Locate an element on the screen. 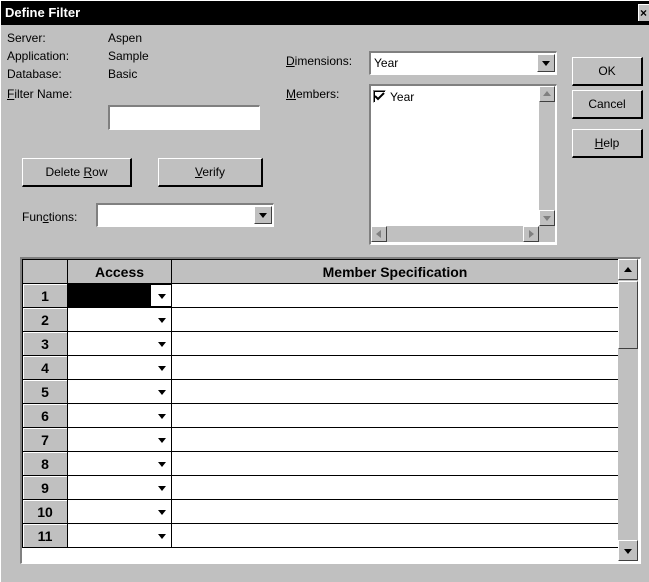 The width and height of the screenshot is (649, 582). row-number: 9 is located at coordinates (45, 487).